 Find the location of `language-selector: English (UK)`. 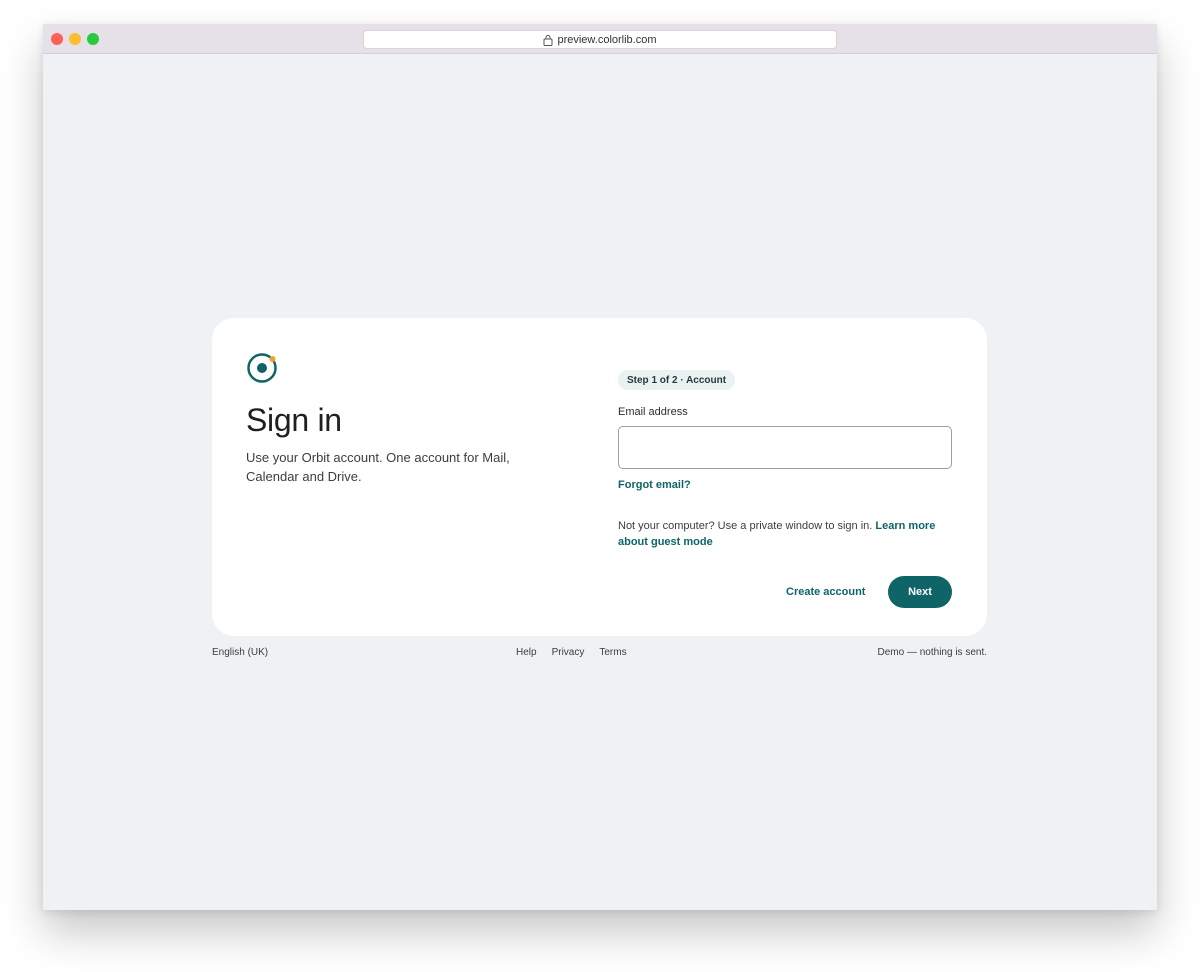

language-selector: English (UK) is located at coordinates (240, 652).